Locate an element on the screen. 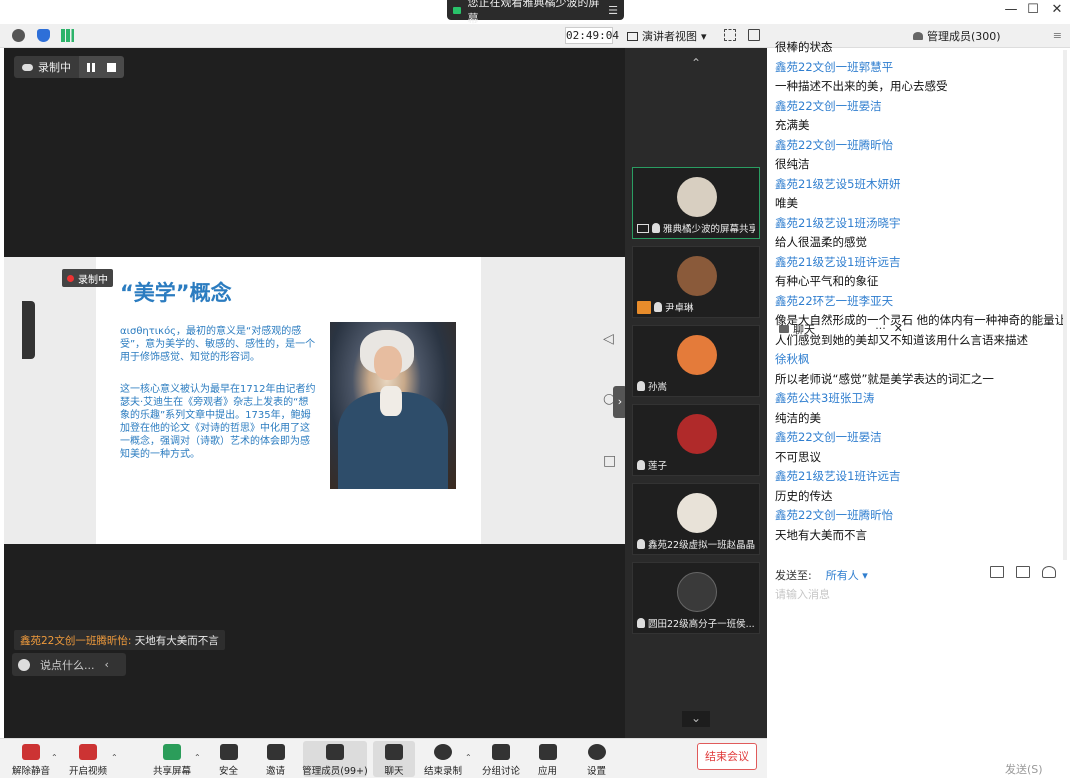 Image resolution: width=1070 pixels, height=778 pixels. chat-message-text: 人们感觉到她的美却又不知道该用什么言语来描述 is located at coordinates (901, 339).